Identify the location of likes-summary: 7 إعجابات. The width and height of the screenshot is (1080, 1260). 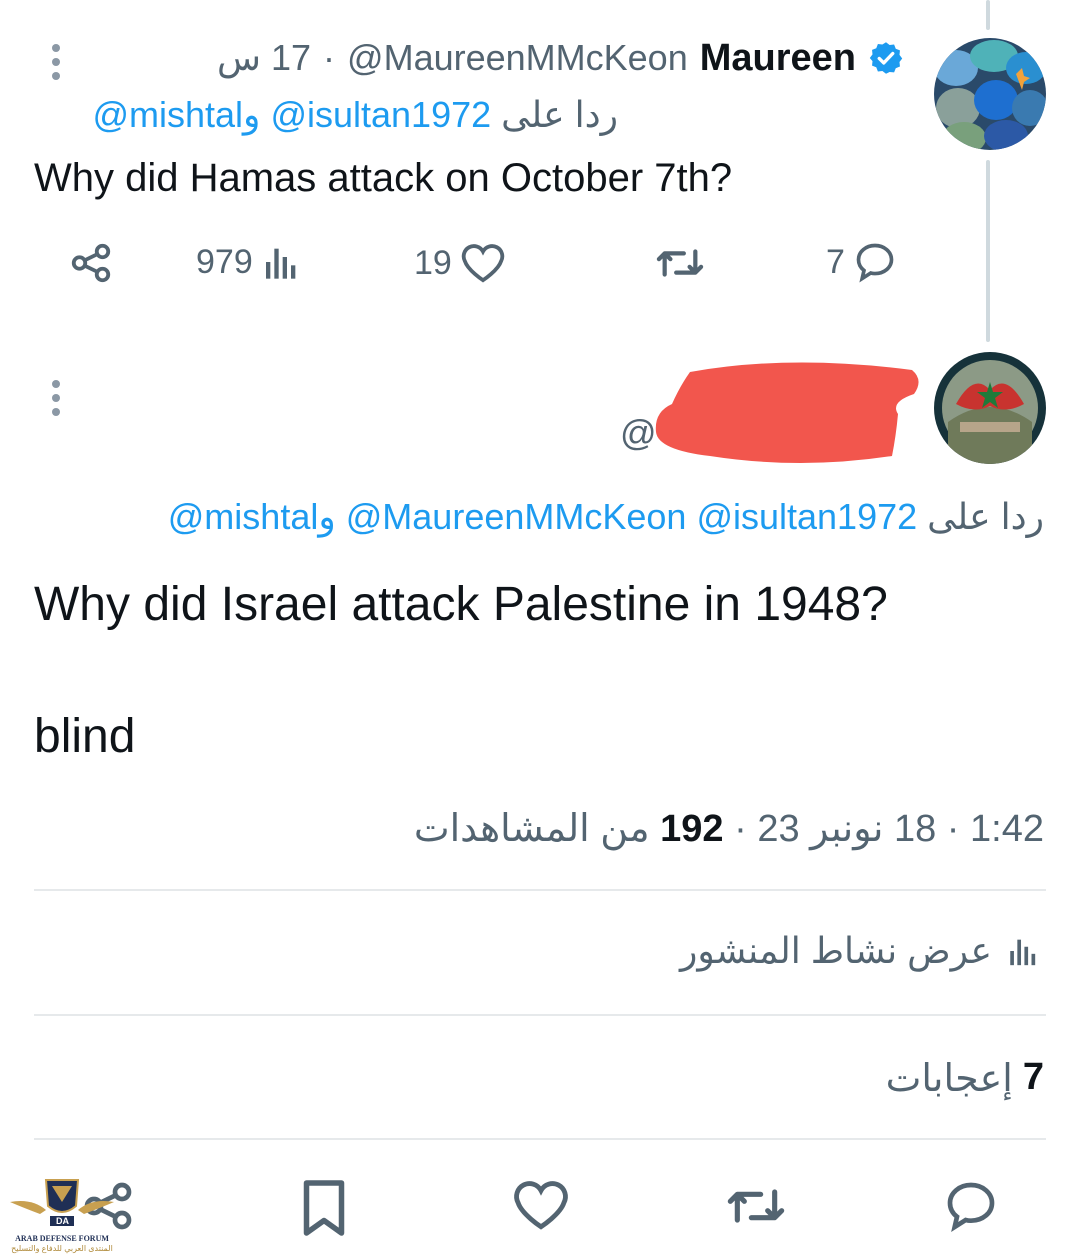
(965, 1078).